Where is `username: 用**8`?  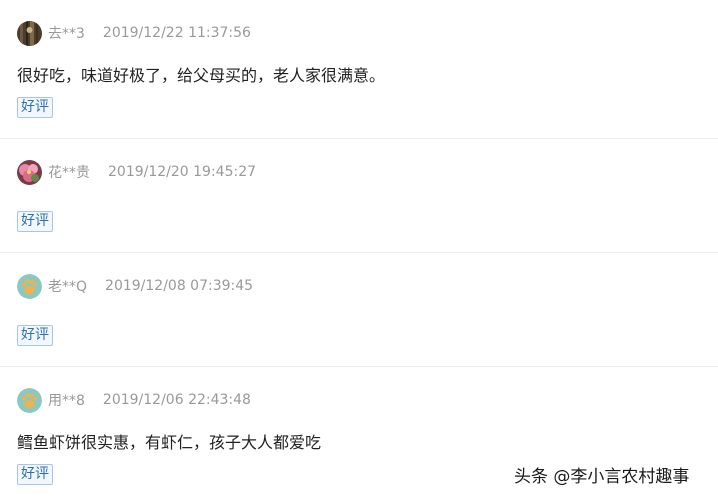 username: 用**8 is located at coordinates (66, 400).